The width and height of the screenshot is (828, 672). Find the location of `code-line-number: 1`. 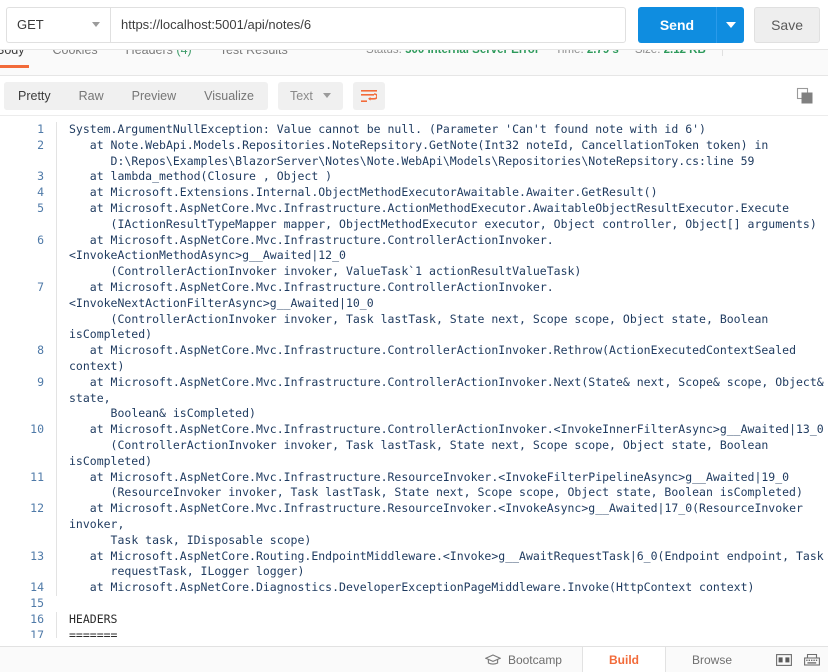

code-line-number: 1 is located at coordinates (40, 129).